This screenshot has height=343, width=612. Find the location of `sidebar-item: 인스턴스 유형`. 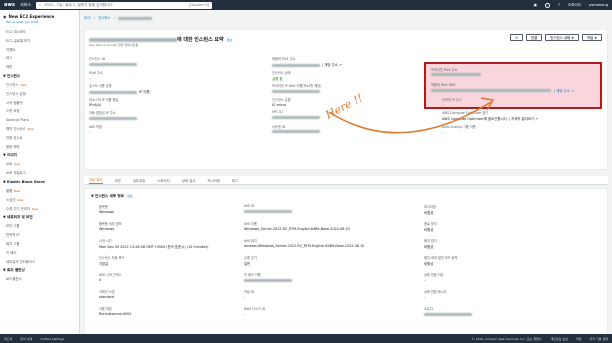

sidebar-item: 인스턴스 유형 is located at coordinates (39, 94).